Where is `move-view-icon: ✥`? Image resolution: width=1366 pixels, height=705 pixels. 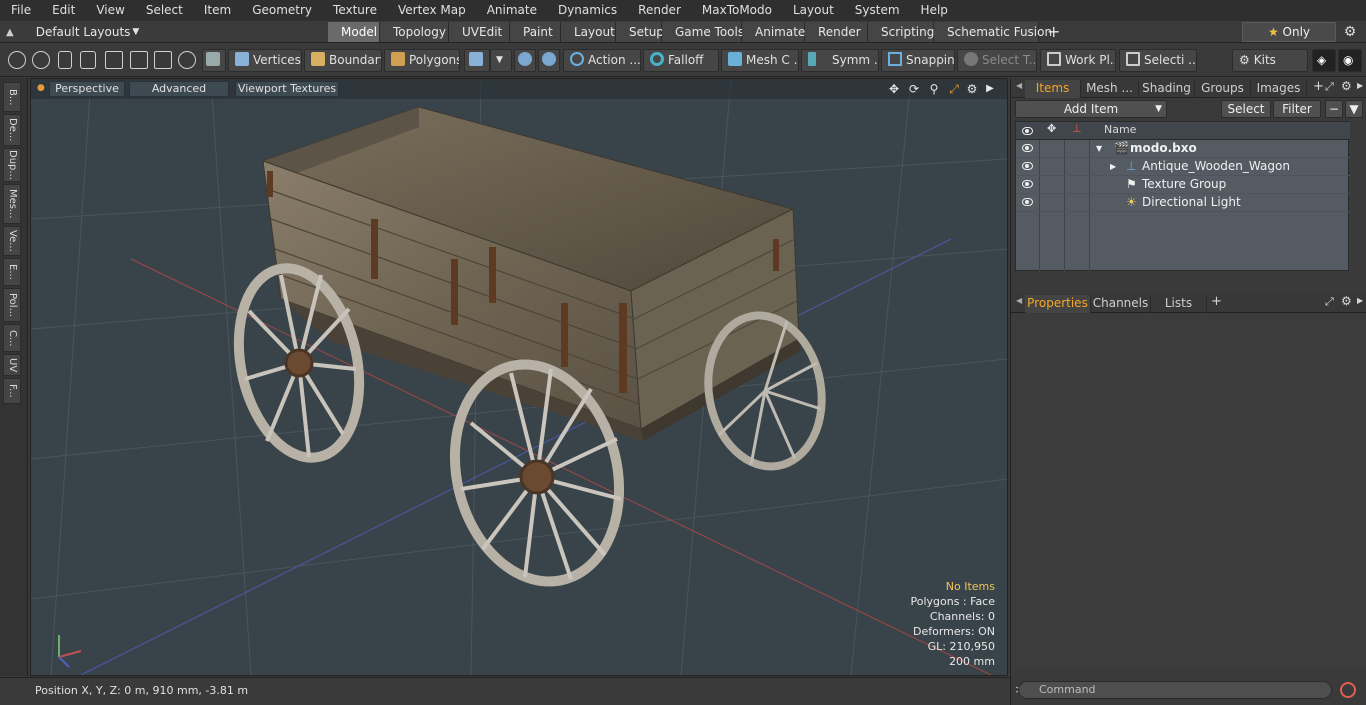
move-view-icon: ✥ is located at coordinates (894, 89).